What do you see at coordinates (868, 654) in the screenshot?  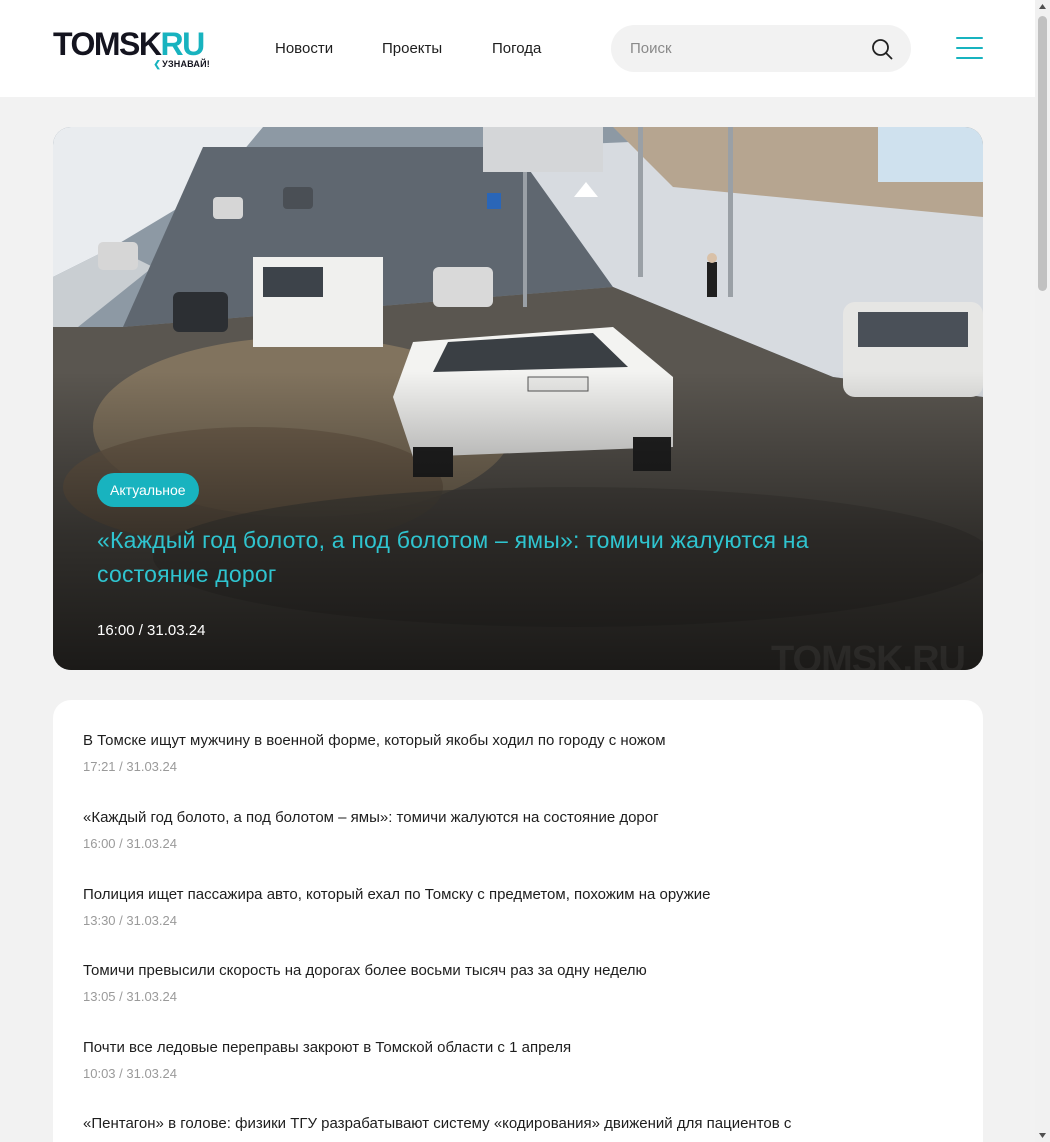 I see `photo-watermark: TOMSK.RU` at bounding box center [868, 654].